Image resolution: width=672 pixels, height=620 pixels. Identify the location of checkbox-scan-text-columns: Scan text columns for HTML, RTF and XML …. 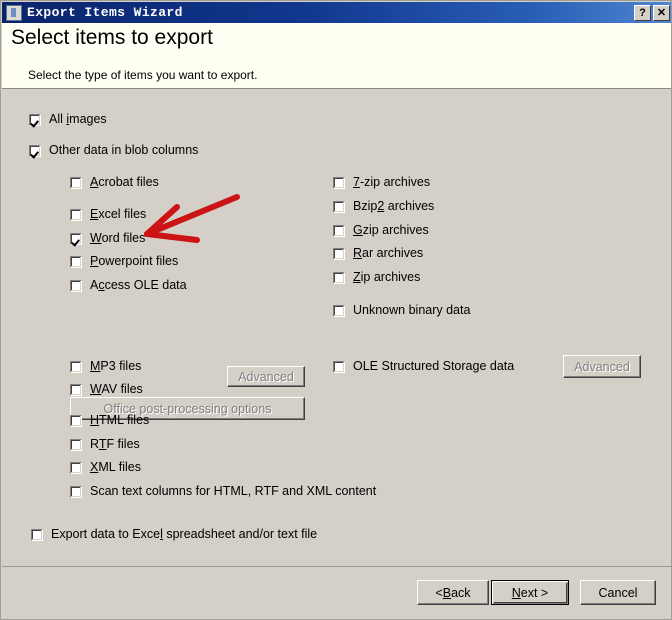
(223, 491).